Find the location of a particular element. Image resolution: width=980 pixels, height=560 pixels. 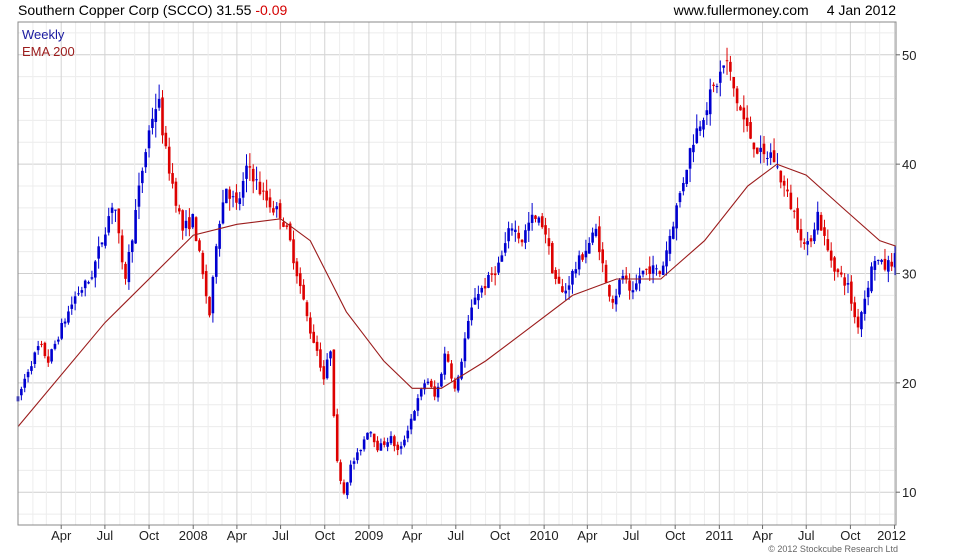

x-tick-label: 2011 is located at coordinates (719, 535).